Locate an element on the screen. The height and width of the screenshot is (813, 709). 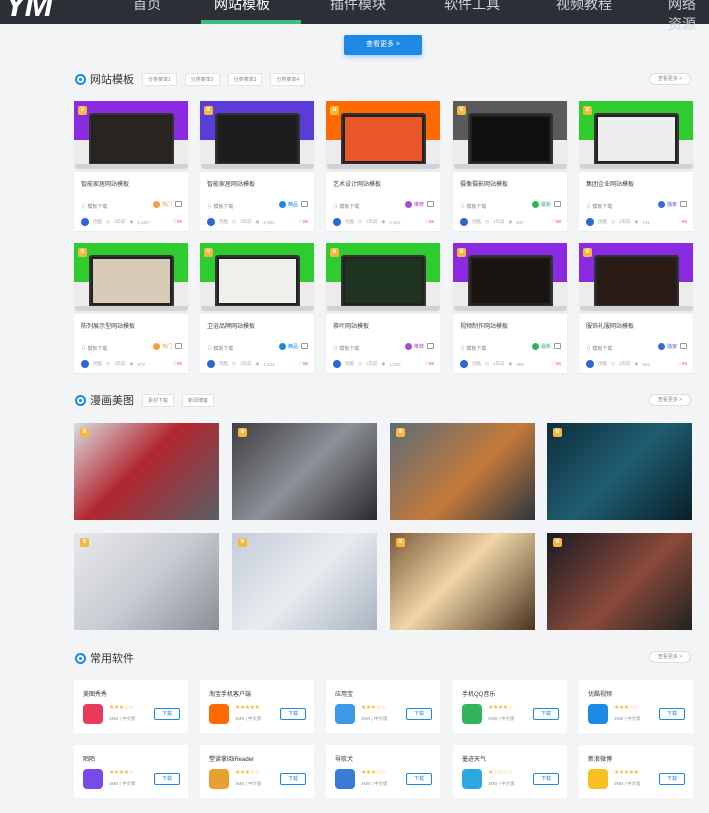
software-card: 塑读掌阅iReader ★★★☆☆ 3MB | 中文版 下载 is located at coordinates (257, 771).